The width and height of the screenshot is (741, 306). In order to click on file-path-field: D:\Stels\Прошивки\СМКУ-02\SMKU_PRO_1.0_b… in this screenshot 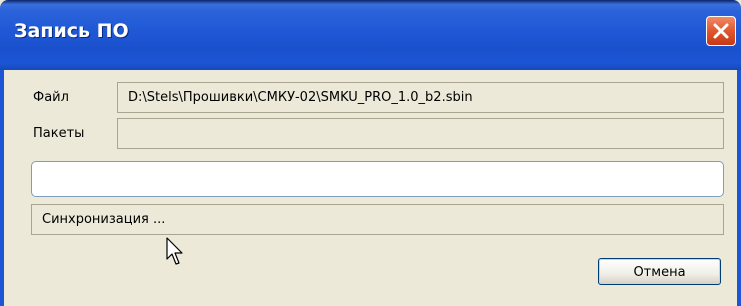, I will do `click(420, 97)`.